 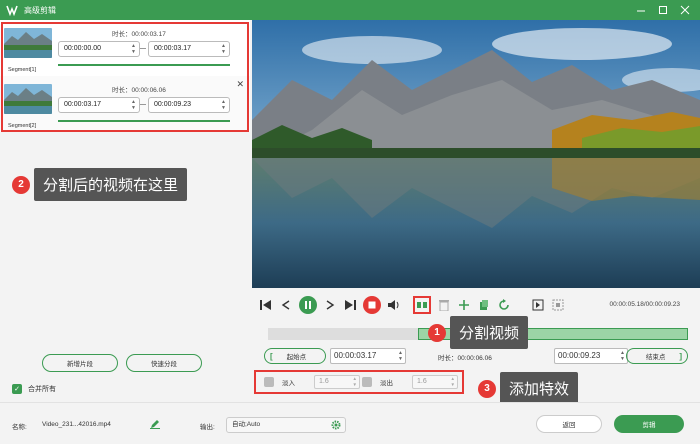 I want to click on quick-split-button: 快速分段, so click(x=164, y=363).